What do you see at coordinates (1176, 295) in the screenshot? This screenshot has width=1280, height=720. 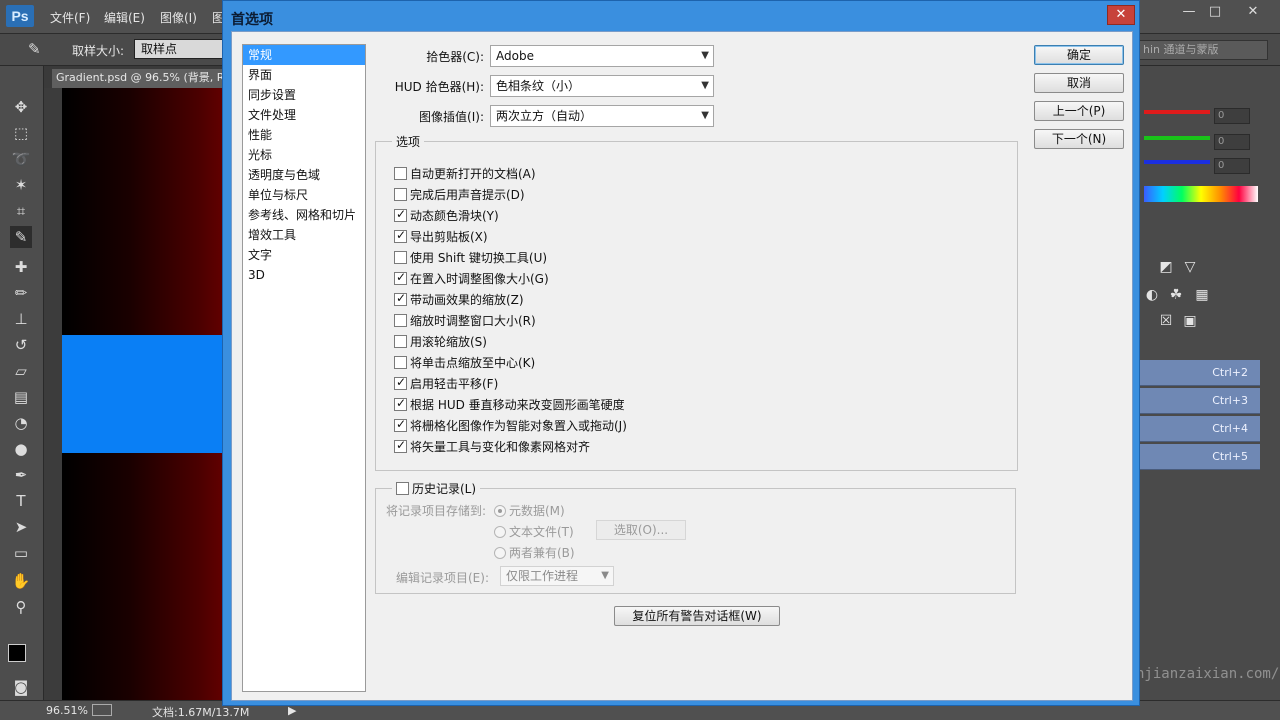 I see `channel-mixer-icon: ☘` at bounding box center [1176, 295].